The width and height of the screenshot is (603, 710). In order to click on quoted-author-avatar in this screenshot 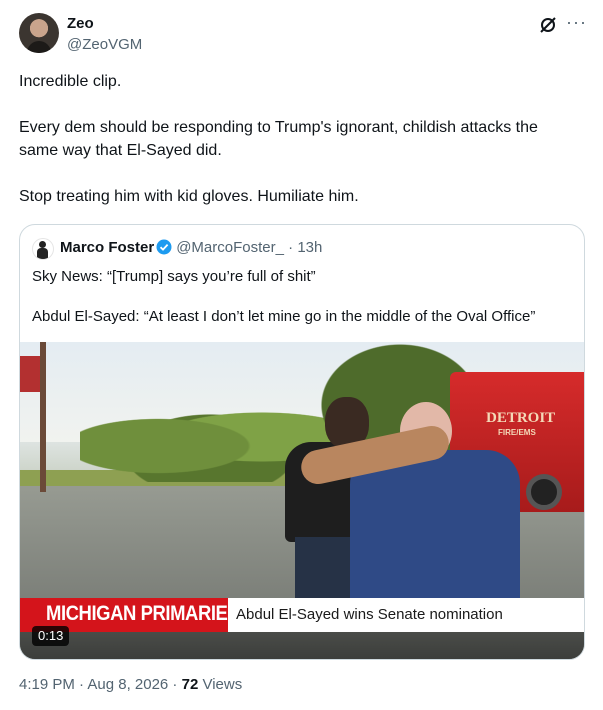, I will do `click(43, 249)`.